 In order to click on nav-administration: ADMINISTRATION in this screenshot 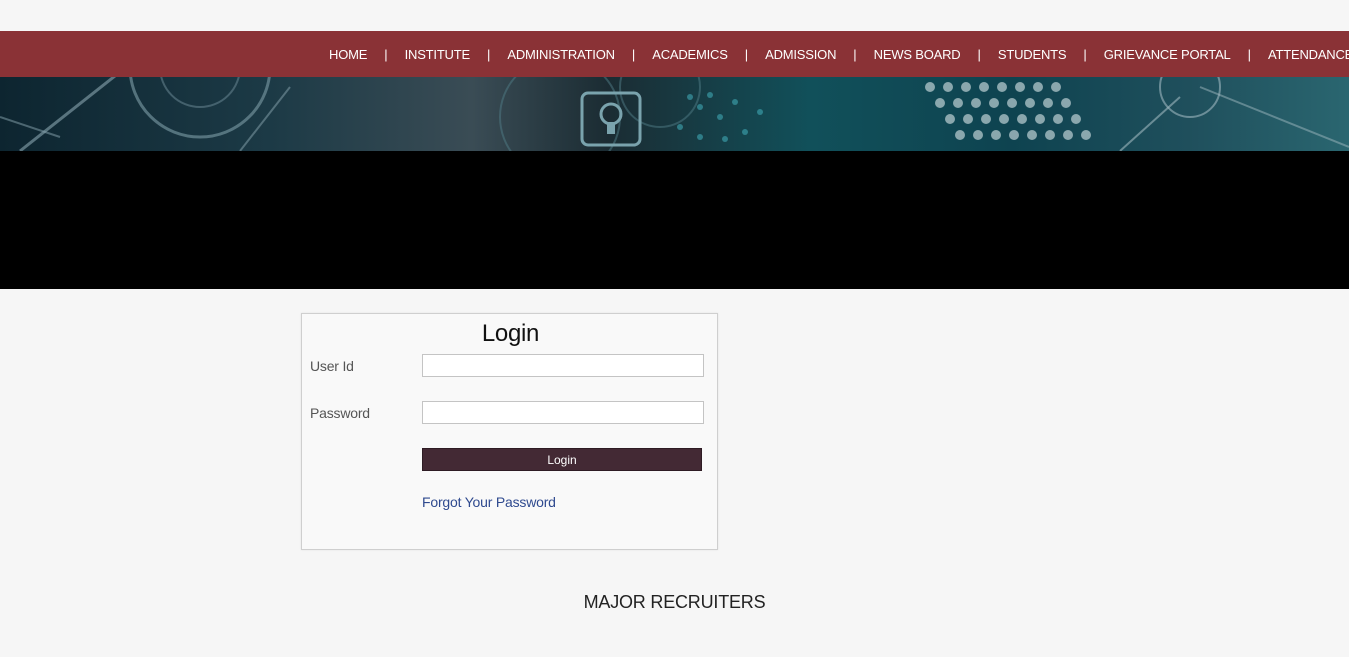, I will do `click(561, 54)`.